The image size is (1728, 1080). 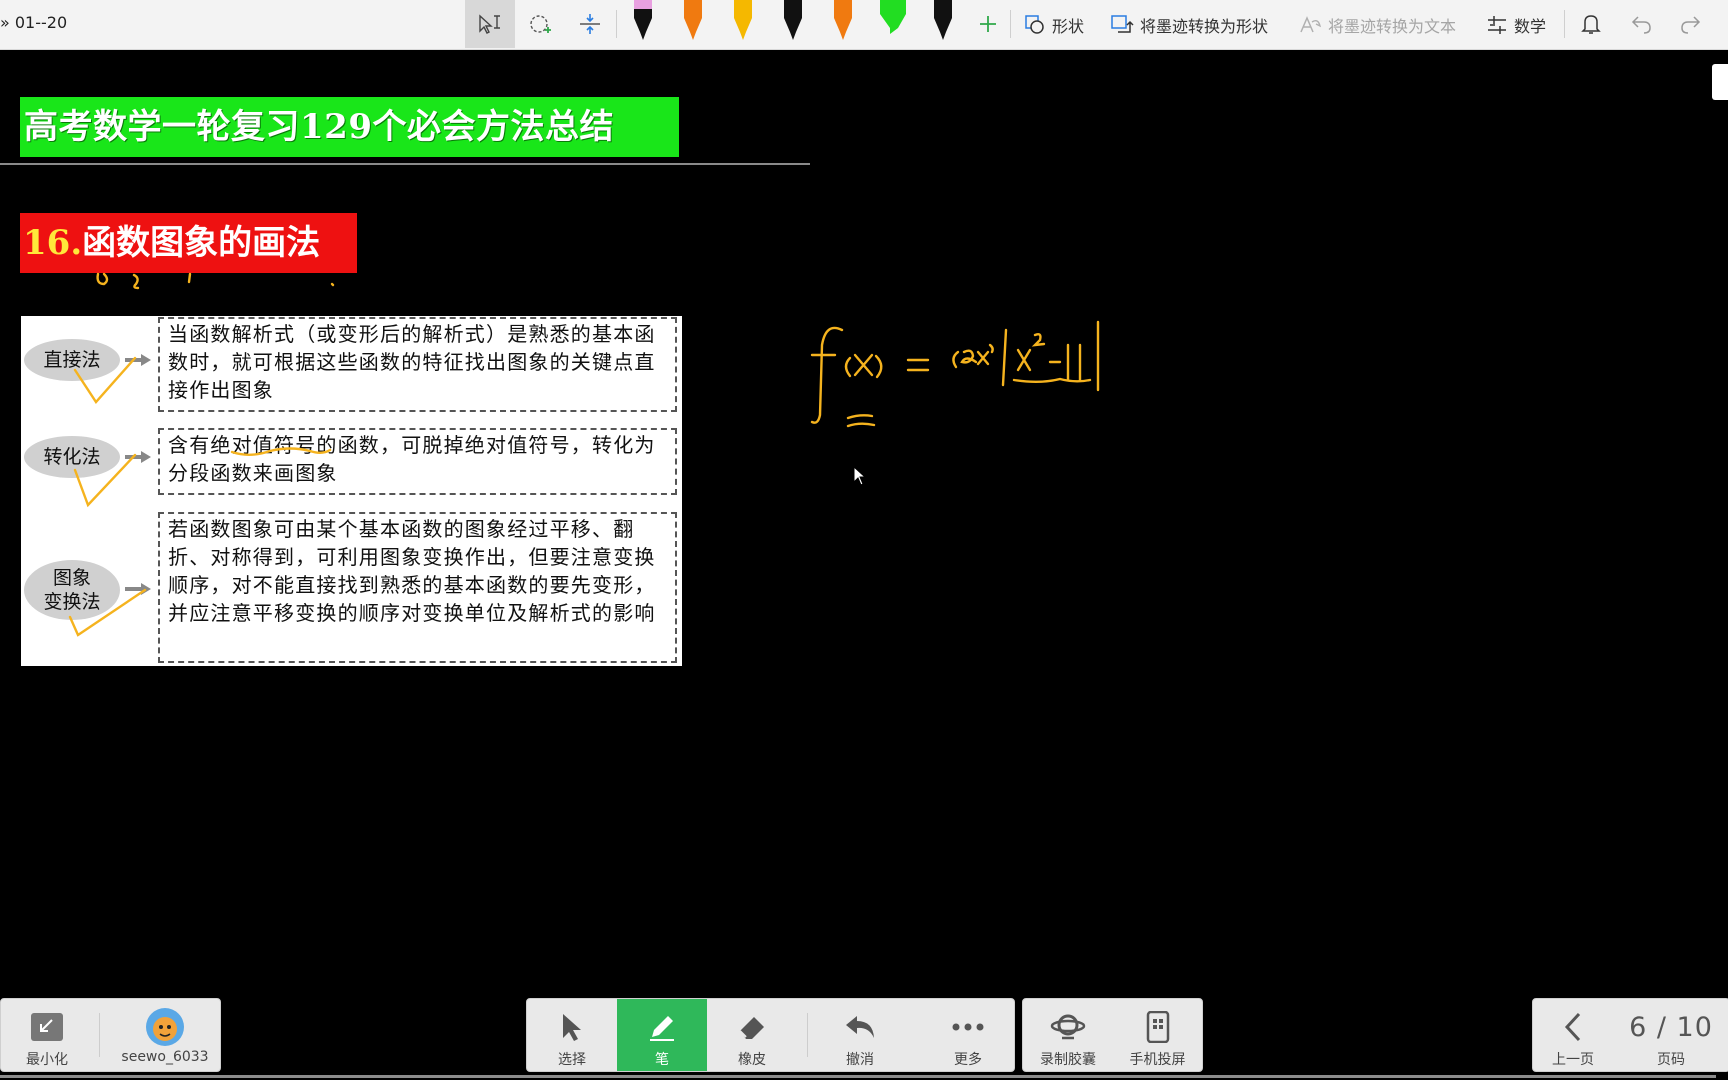 I want to click on ink-to-shape-button: 将墨迹转换为形状, so click(x=1189, y=25).